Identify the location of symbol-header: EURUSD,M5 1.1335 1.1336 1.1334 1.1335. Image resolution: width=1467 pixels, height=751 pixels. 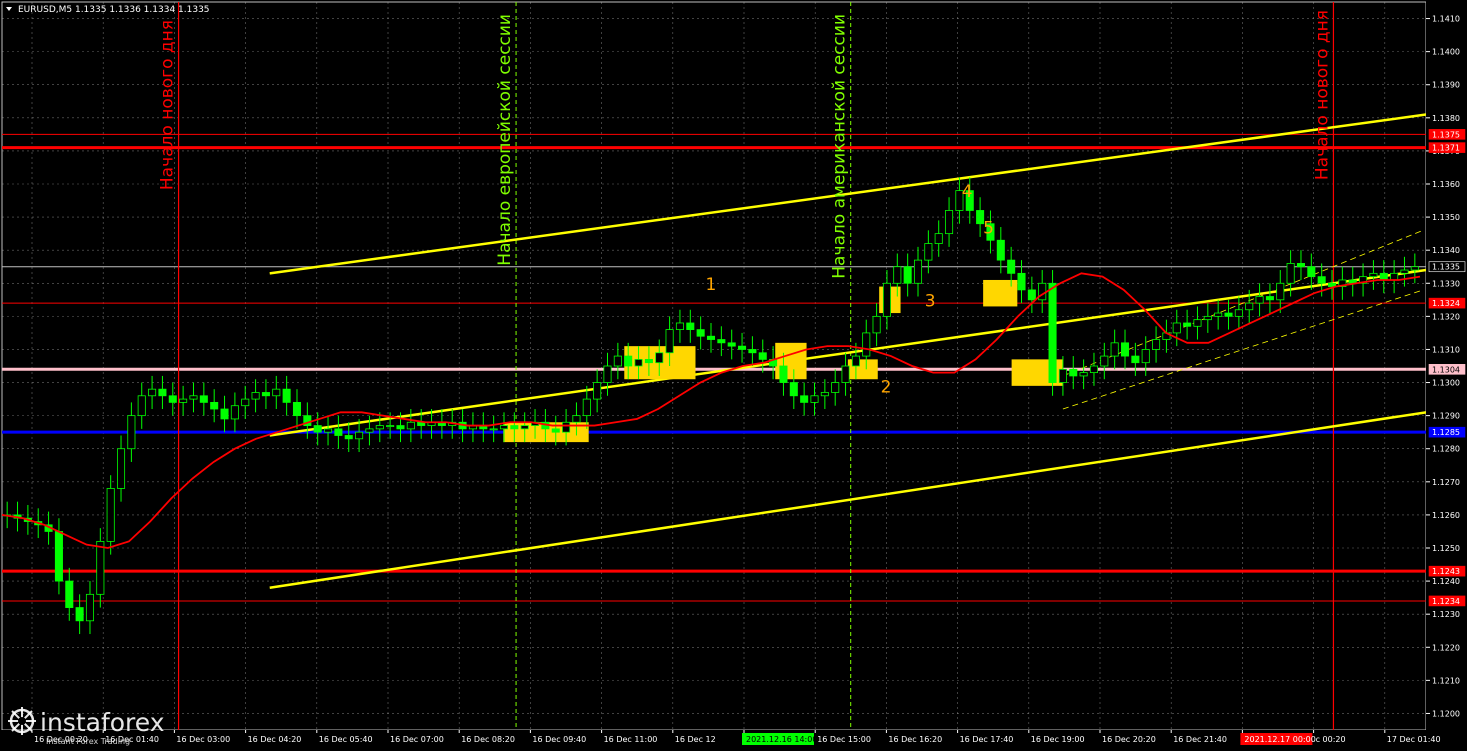
(114, 10).